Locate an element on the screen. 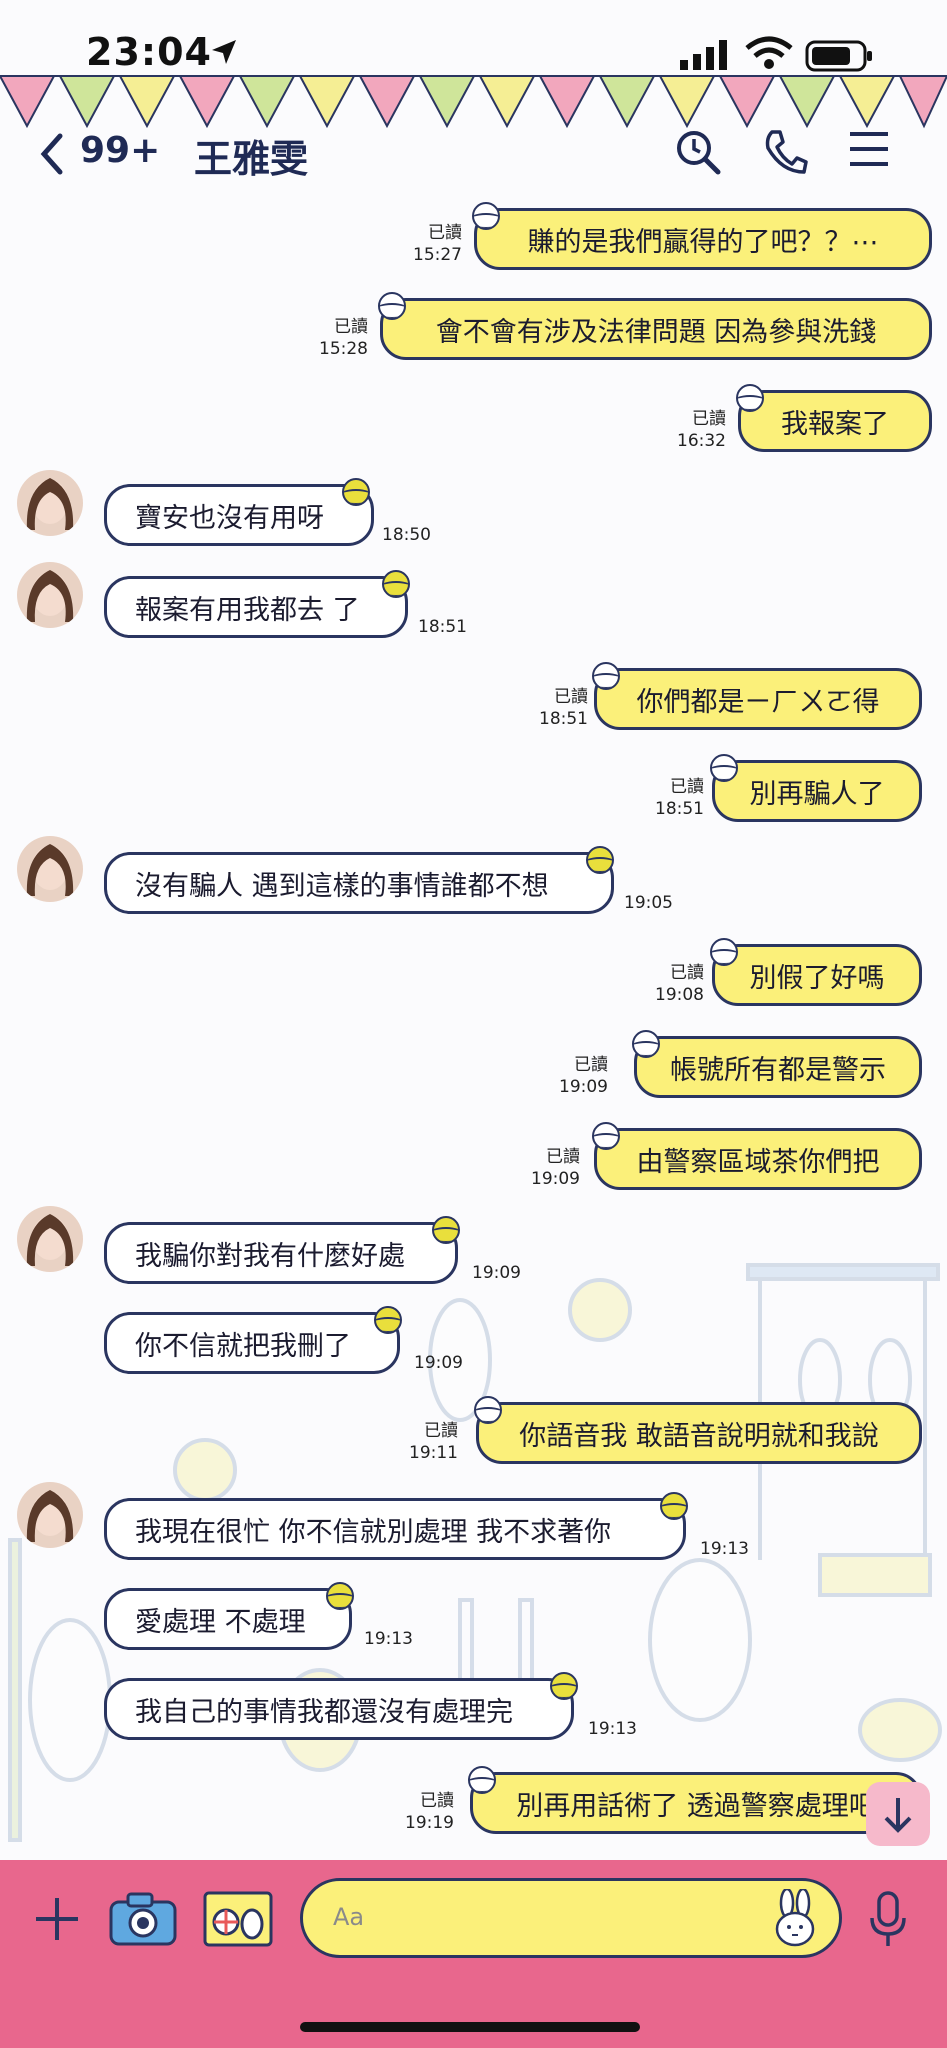 The width and height of the screenshot is (947, 2048). chat-header: 99+ 王雅雯 is located at coordinates (473, 155).